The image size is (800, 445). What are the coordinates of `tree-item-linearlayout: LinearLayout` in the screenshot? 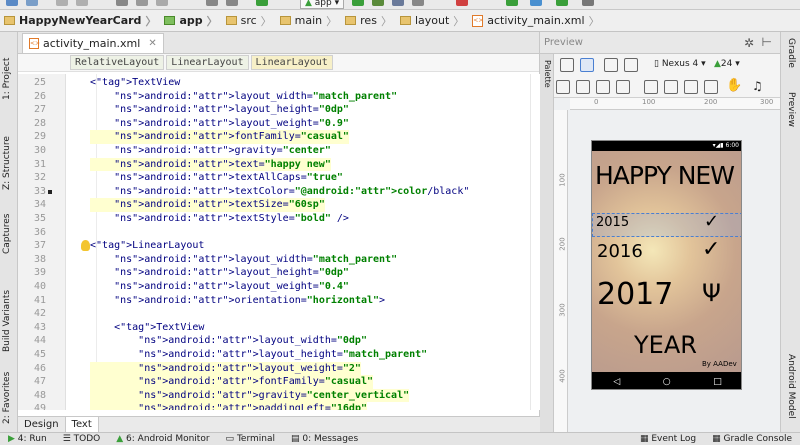 It's located at (207, 62).